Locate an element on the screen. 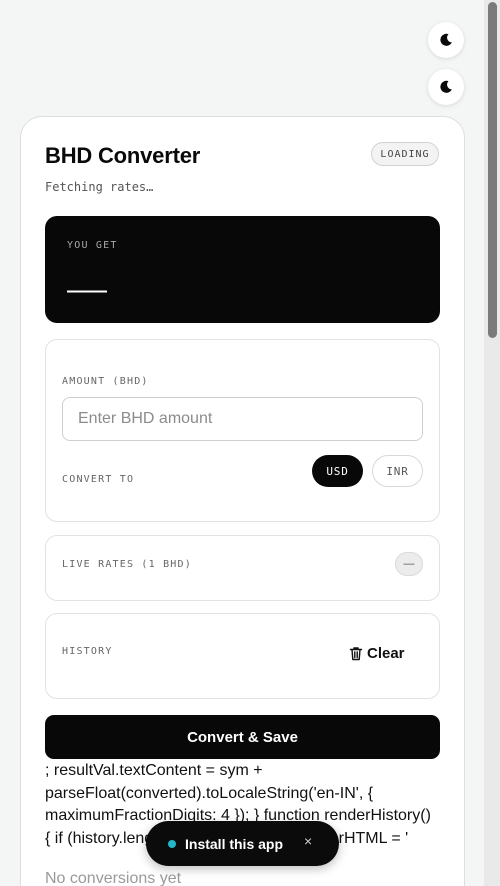 The width and height of the screenshot is (500, 886). history-panel: HISTORY Clear is located at coordinates (242, 656).